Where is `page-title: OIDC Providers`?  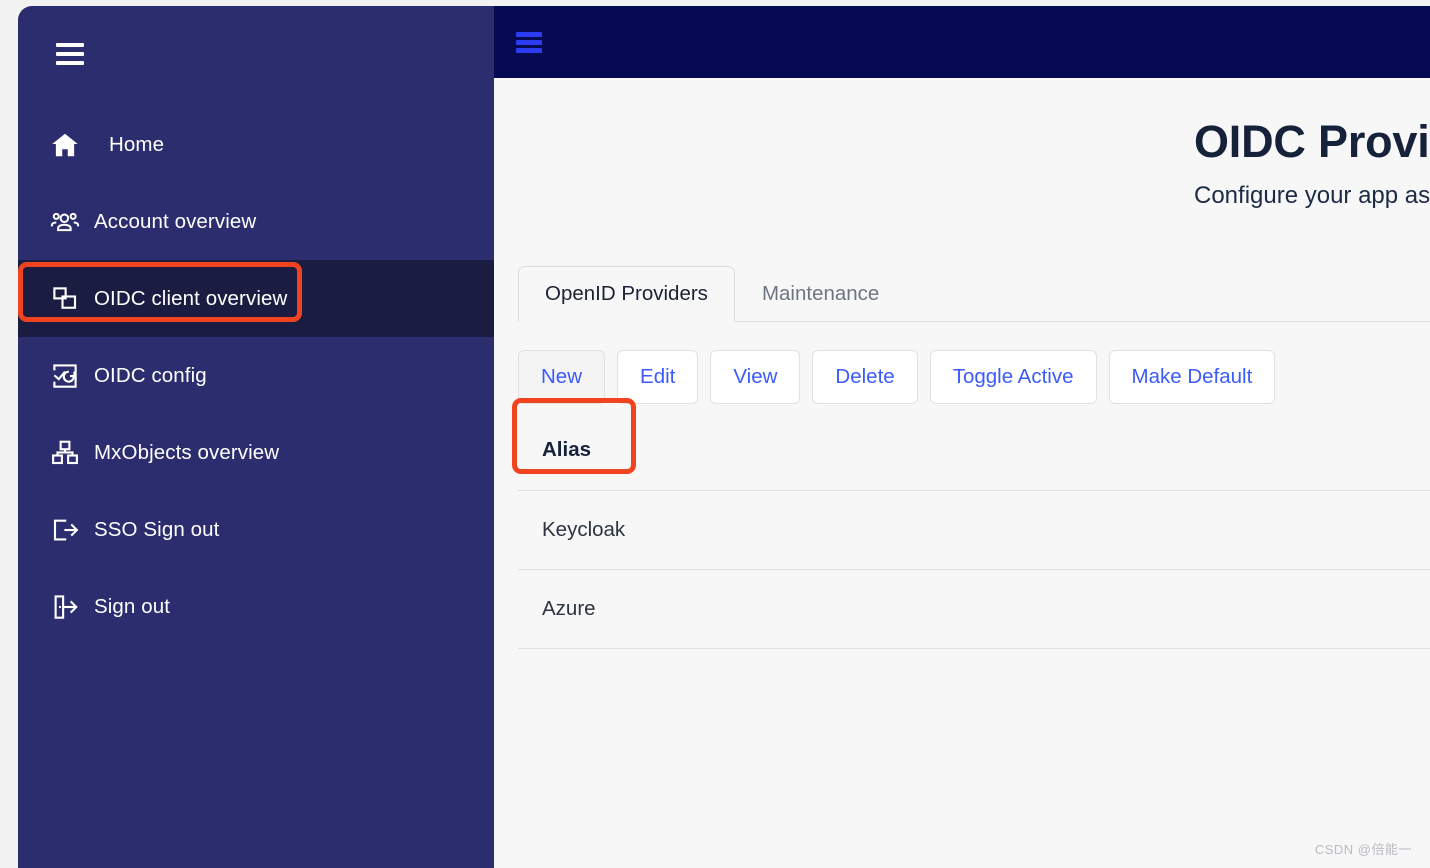 page-title: OIDC Providers is located at coordinates (1312, 141).